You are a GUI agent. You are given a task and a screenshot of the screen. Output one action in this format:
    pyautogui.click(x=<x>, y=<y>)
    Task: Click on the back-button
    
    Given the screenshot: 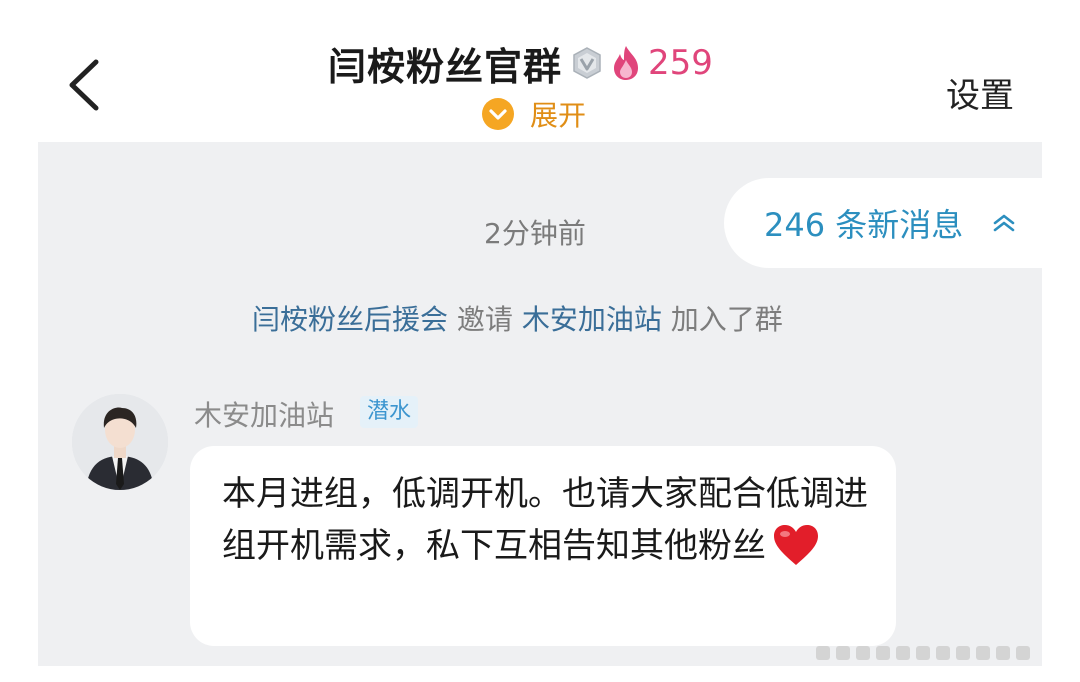 What is the action you would take?
    pyautogui.click(x=87, y=85)
    